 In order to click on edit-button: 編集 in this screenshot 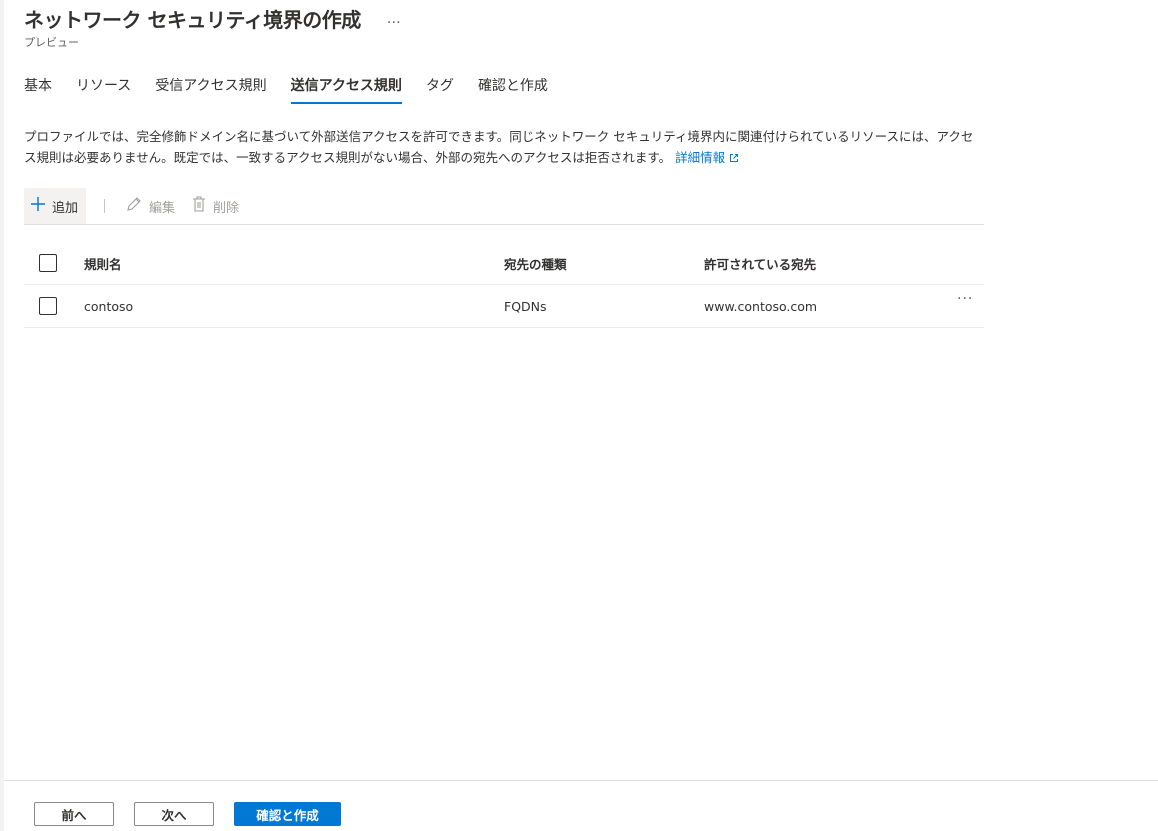, I will do `click(150, 206)`.